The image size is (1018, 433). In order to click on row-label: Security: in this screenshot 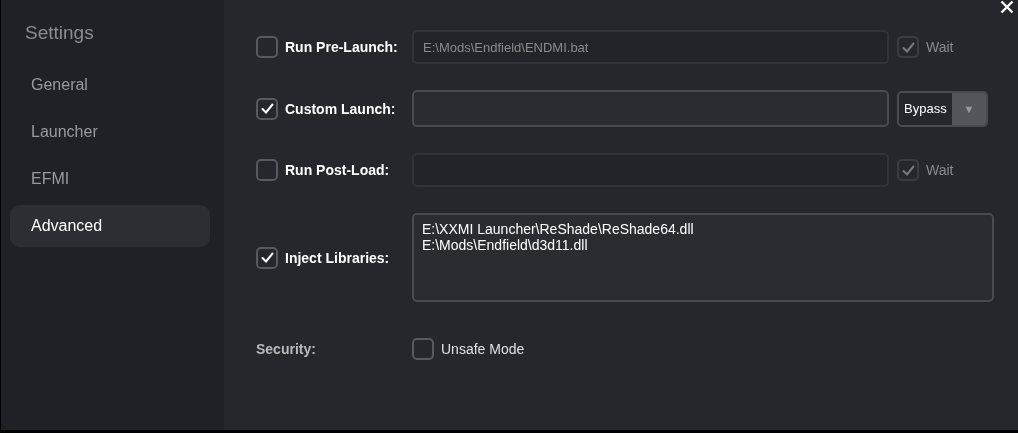, I will do `click(286, 349)`.